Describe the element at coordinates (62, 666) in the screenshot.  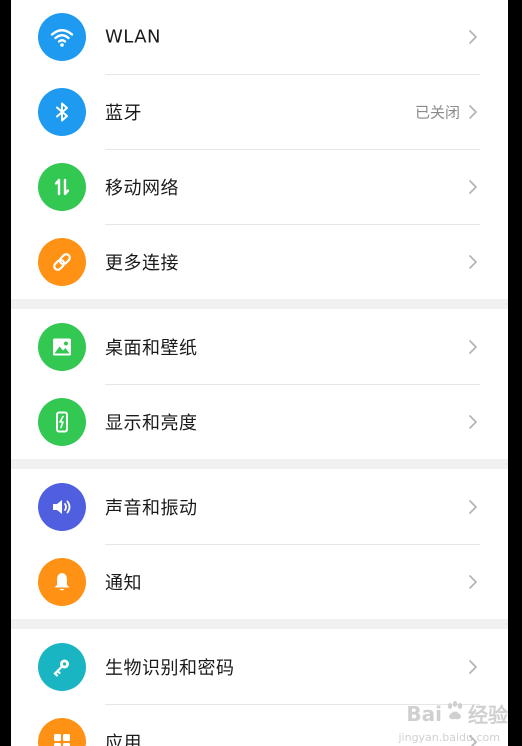
I see `key-icon` at that location.